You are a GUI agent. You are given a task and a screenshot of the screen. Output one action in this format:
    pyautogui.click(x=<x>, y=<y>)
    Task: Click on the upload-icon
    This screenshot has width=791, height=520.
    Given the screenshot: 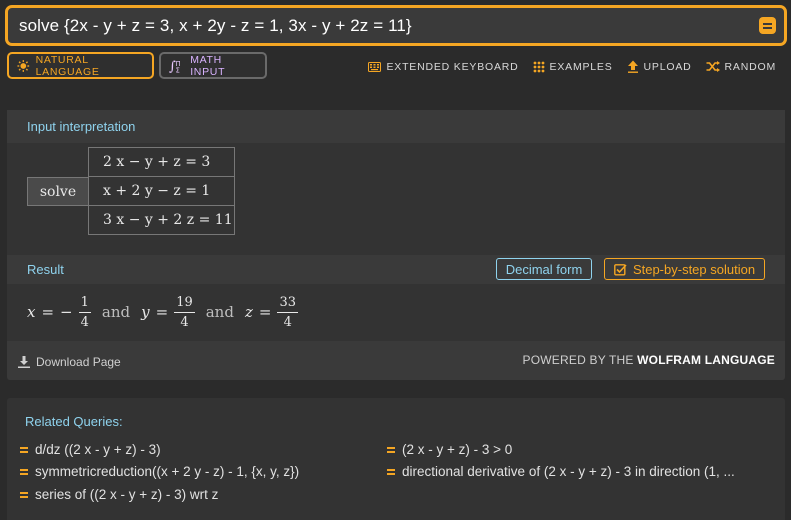 What is the action you would take?
    pyautogui.click(x=632, y=66)
    